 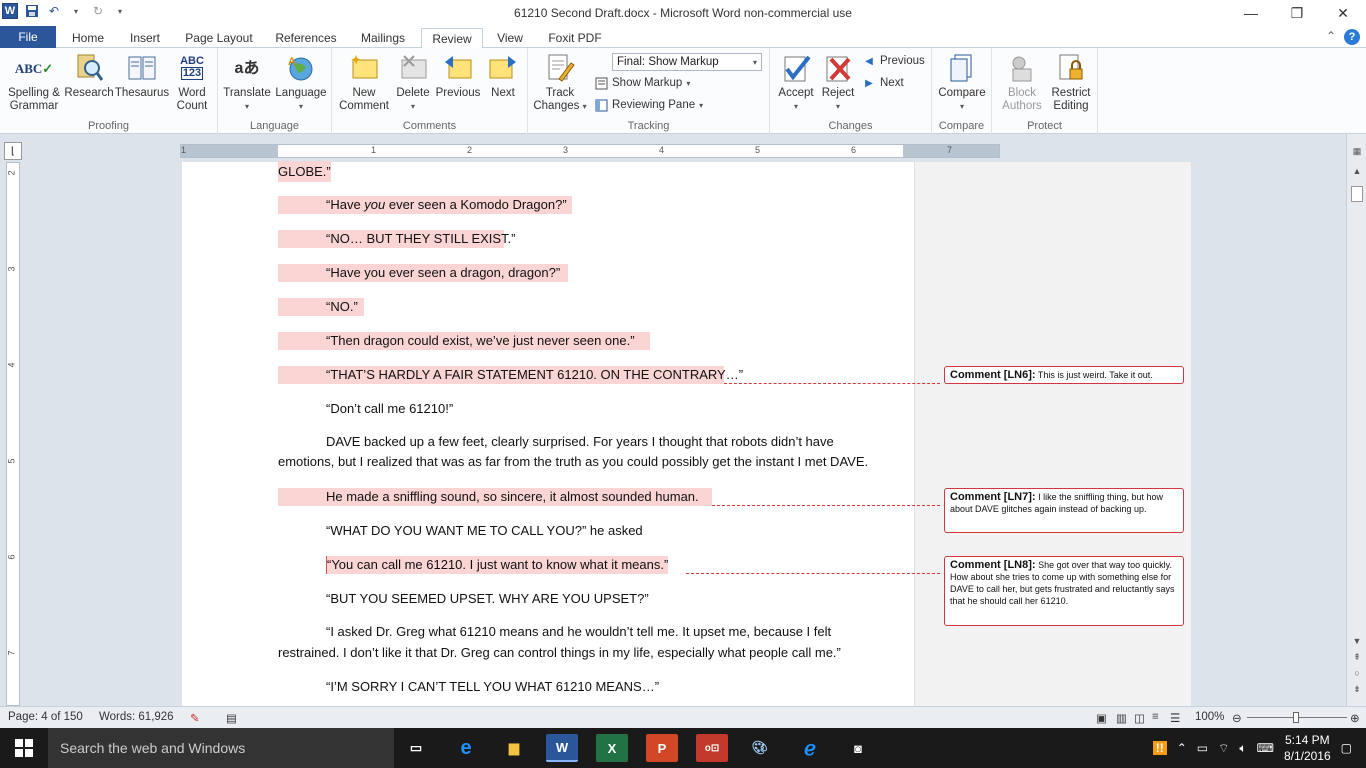 I want to click on zoom-out-icon: ⊖, so click(x=1237, y=718).